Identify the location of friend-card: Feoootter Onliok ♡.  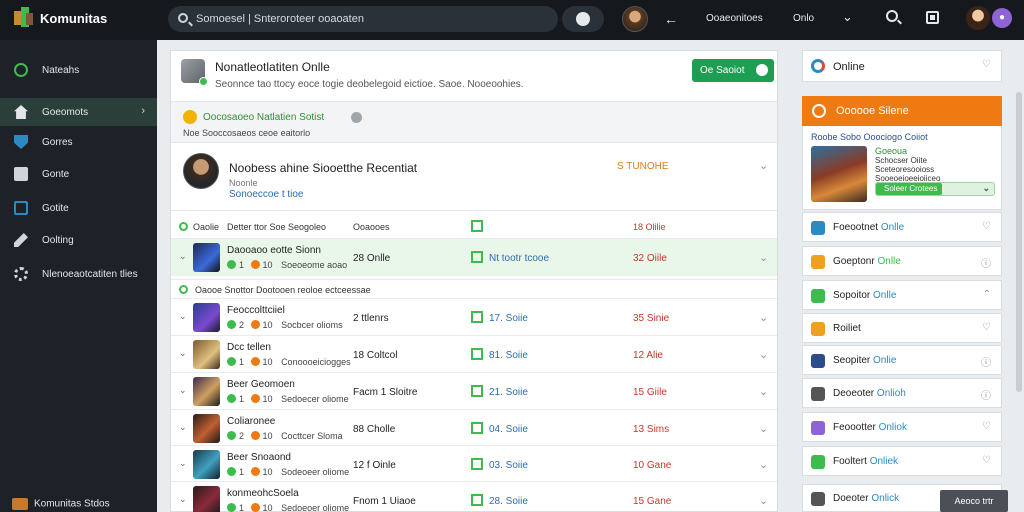
(902, 427).